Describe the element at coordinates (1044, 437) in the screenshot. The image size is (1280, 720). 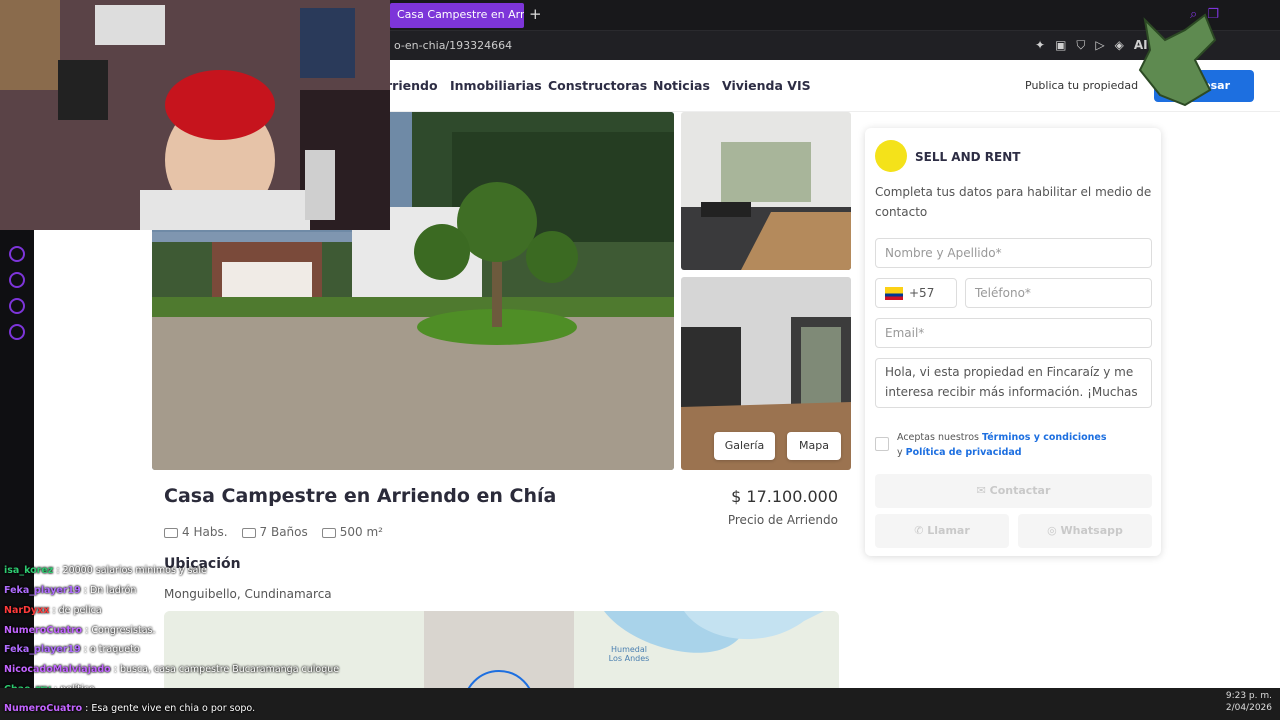
I see `terms-link: Términos y condiciones` at that location.